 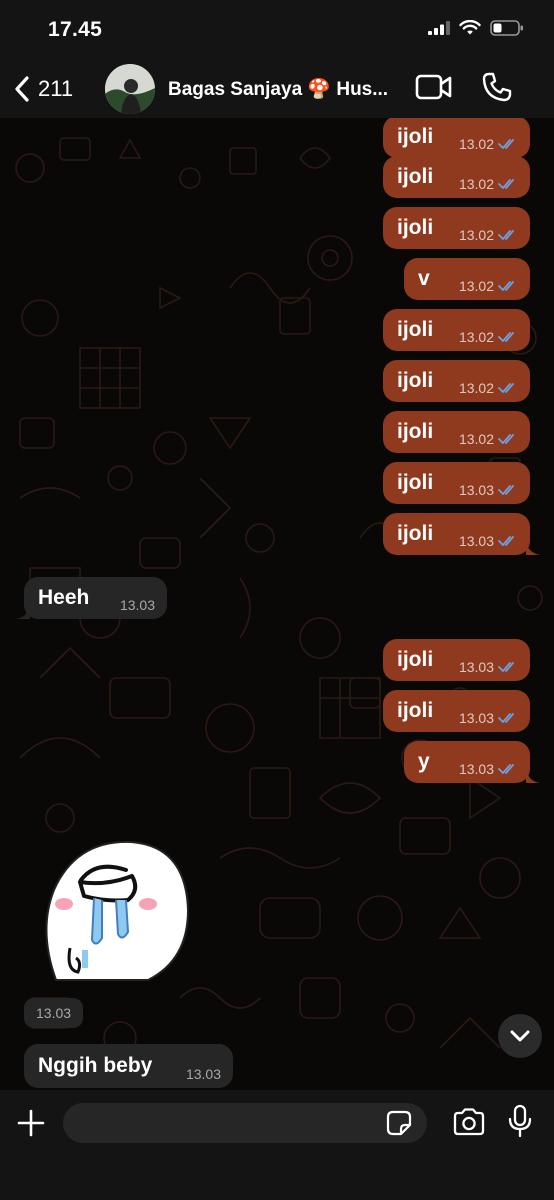 I want to click on camera-button, so click(x=469, y=1124).